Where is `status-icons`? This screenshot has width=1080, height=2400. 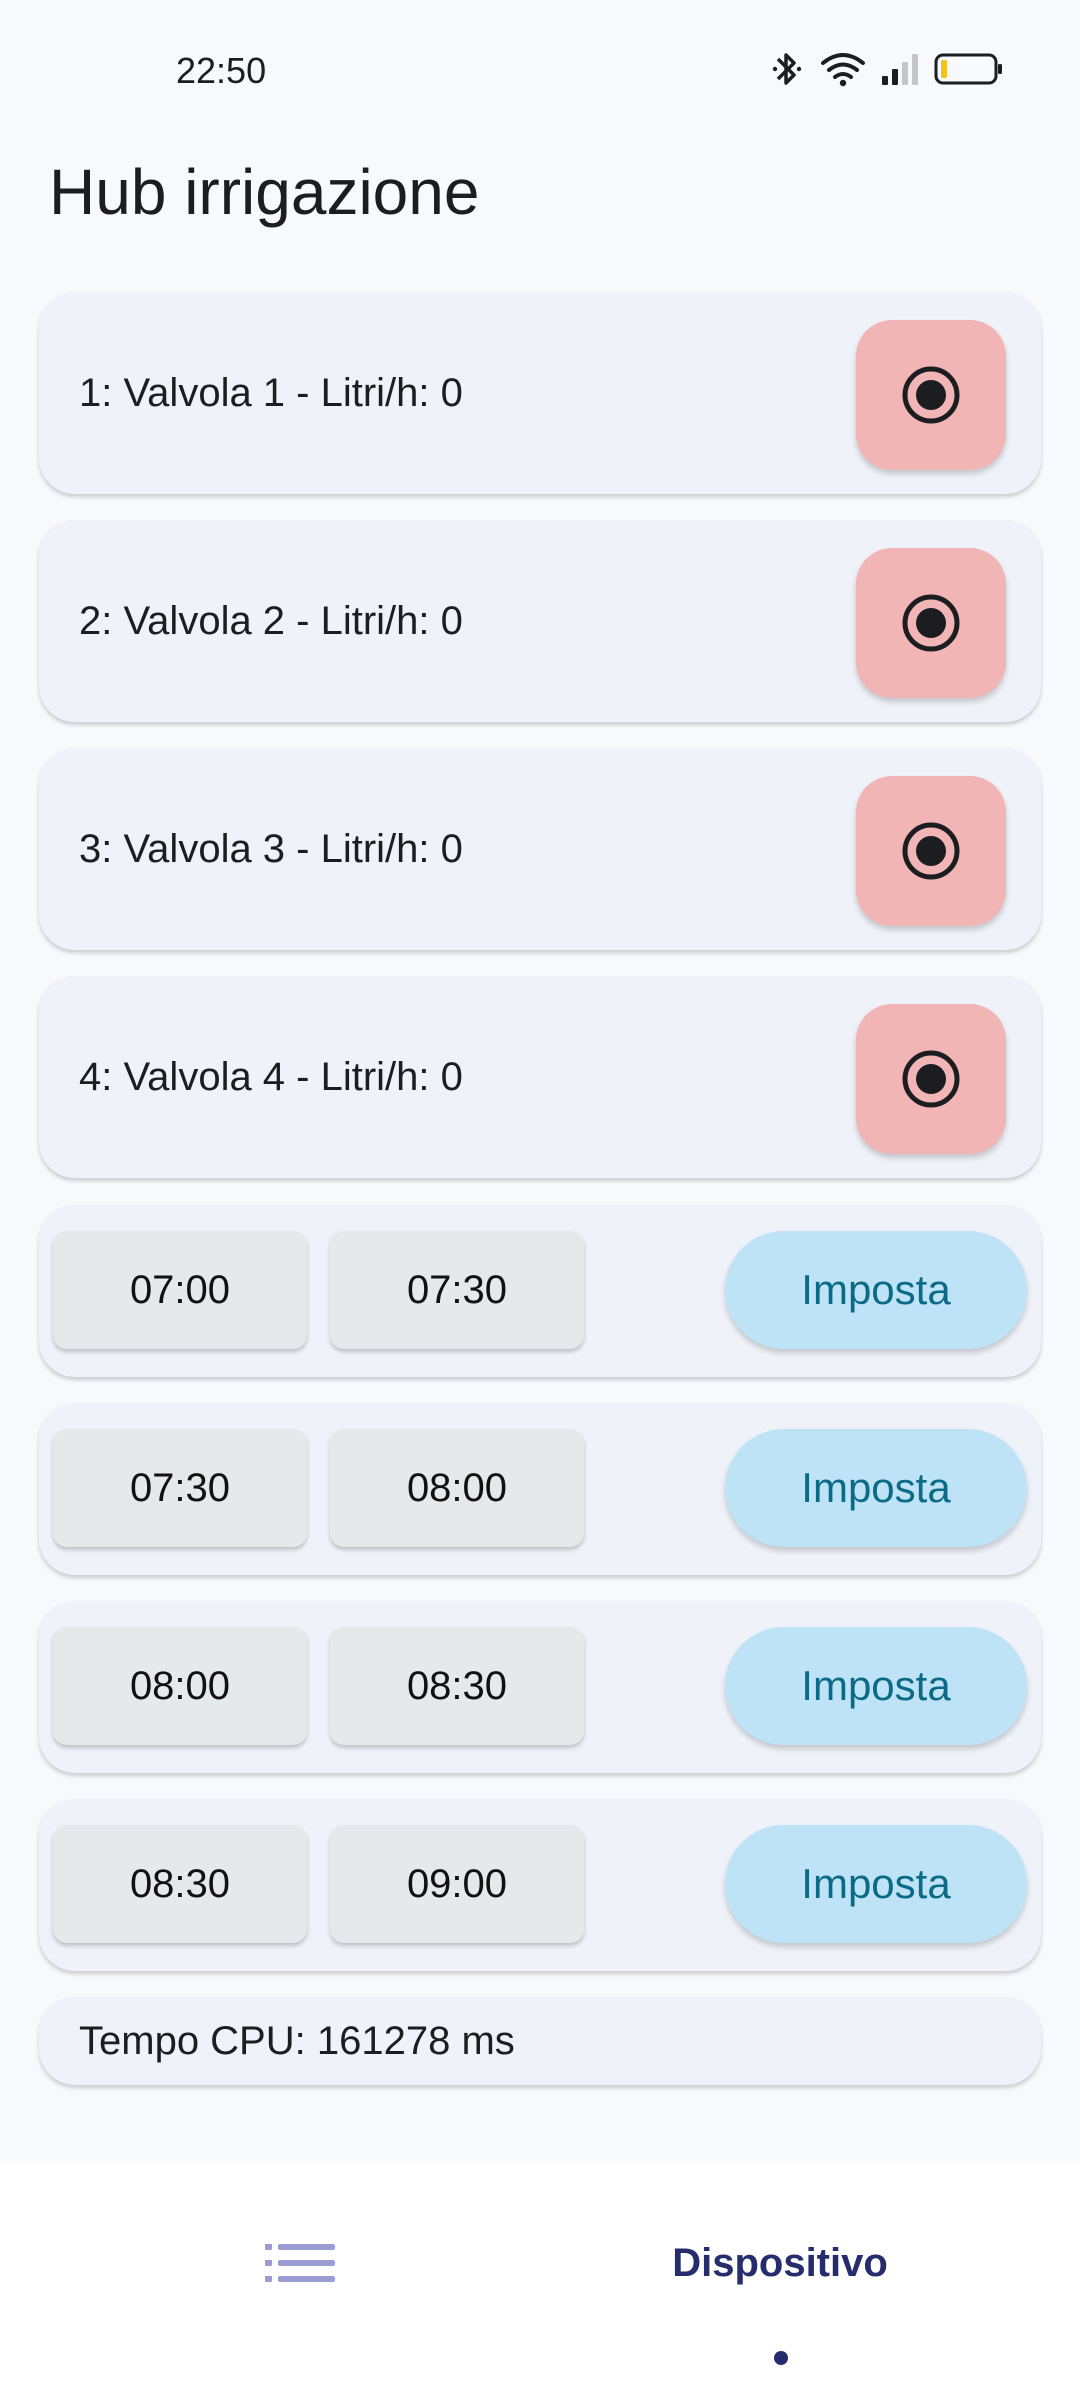 status-icons is located at coordinates (888, 69).